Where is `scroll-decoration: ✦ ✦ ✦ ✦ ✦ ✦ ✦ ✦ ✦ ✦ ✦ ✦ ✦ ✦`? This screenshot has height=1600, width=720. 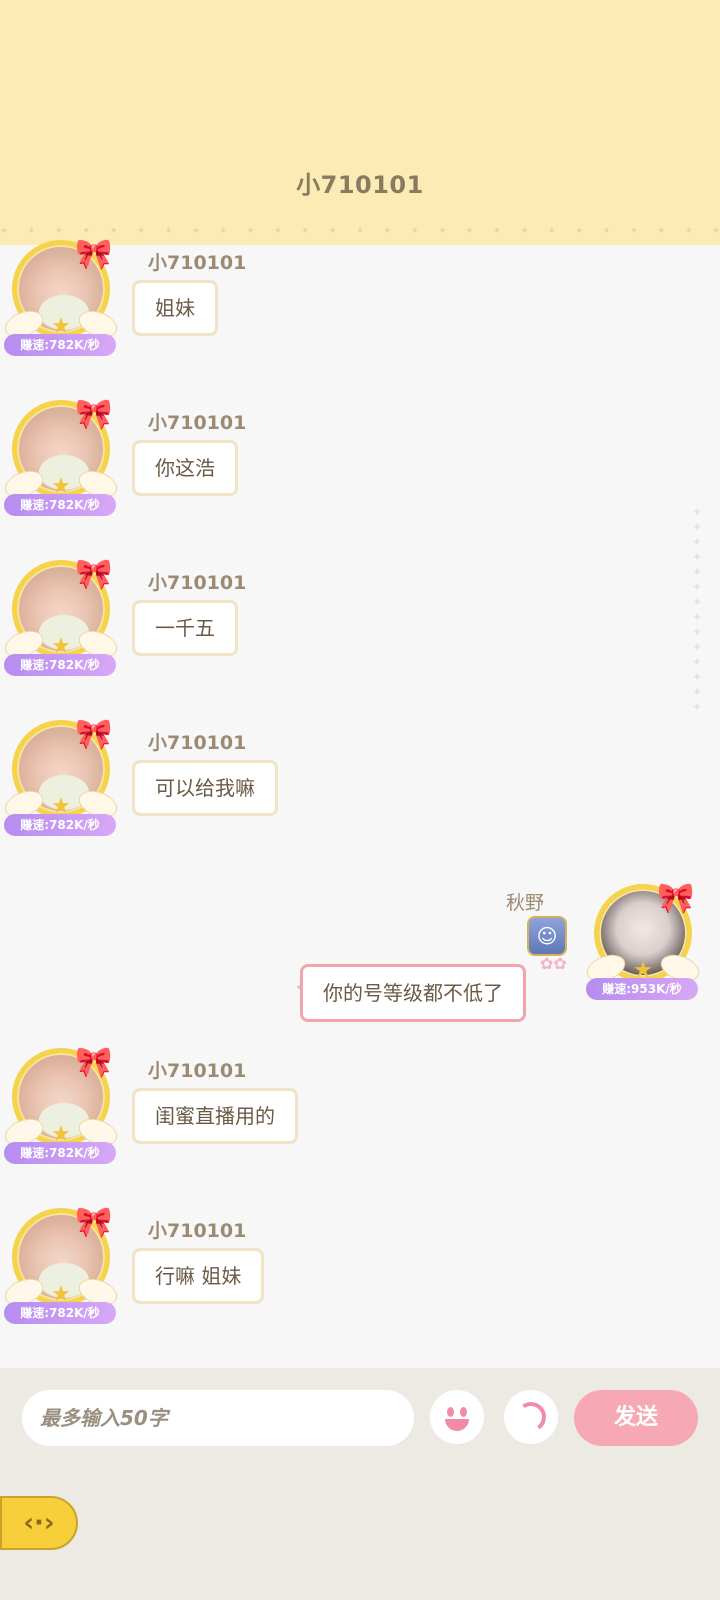
scroll-decoration: ✦ ✦ ✦ ✦ ✦ ✦ ✦ ✦ ✦ ✦ ✦ ✦ ✦ ✦ is located at coordinates (697, 609).